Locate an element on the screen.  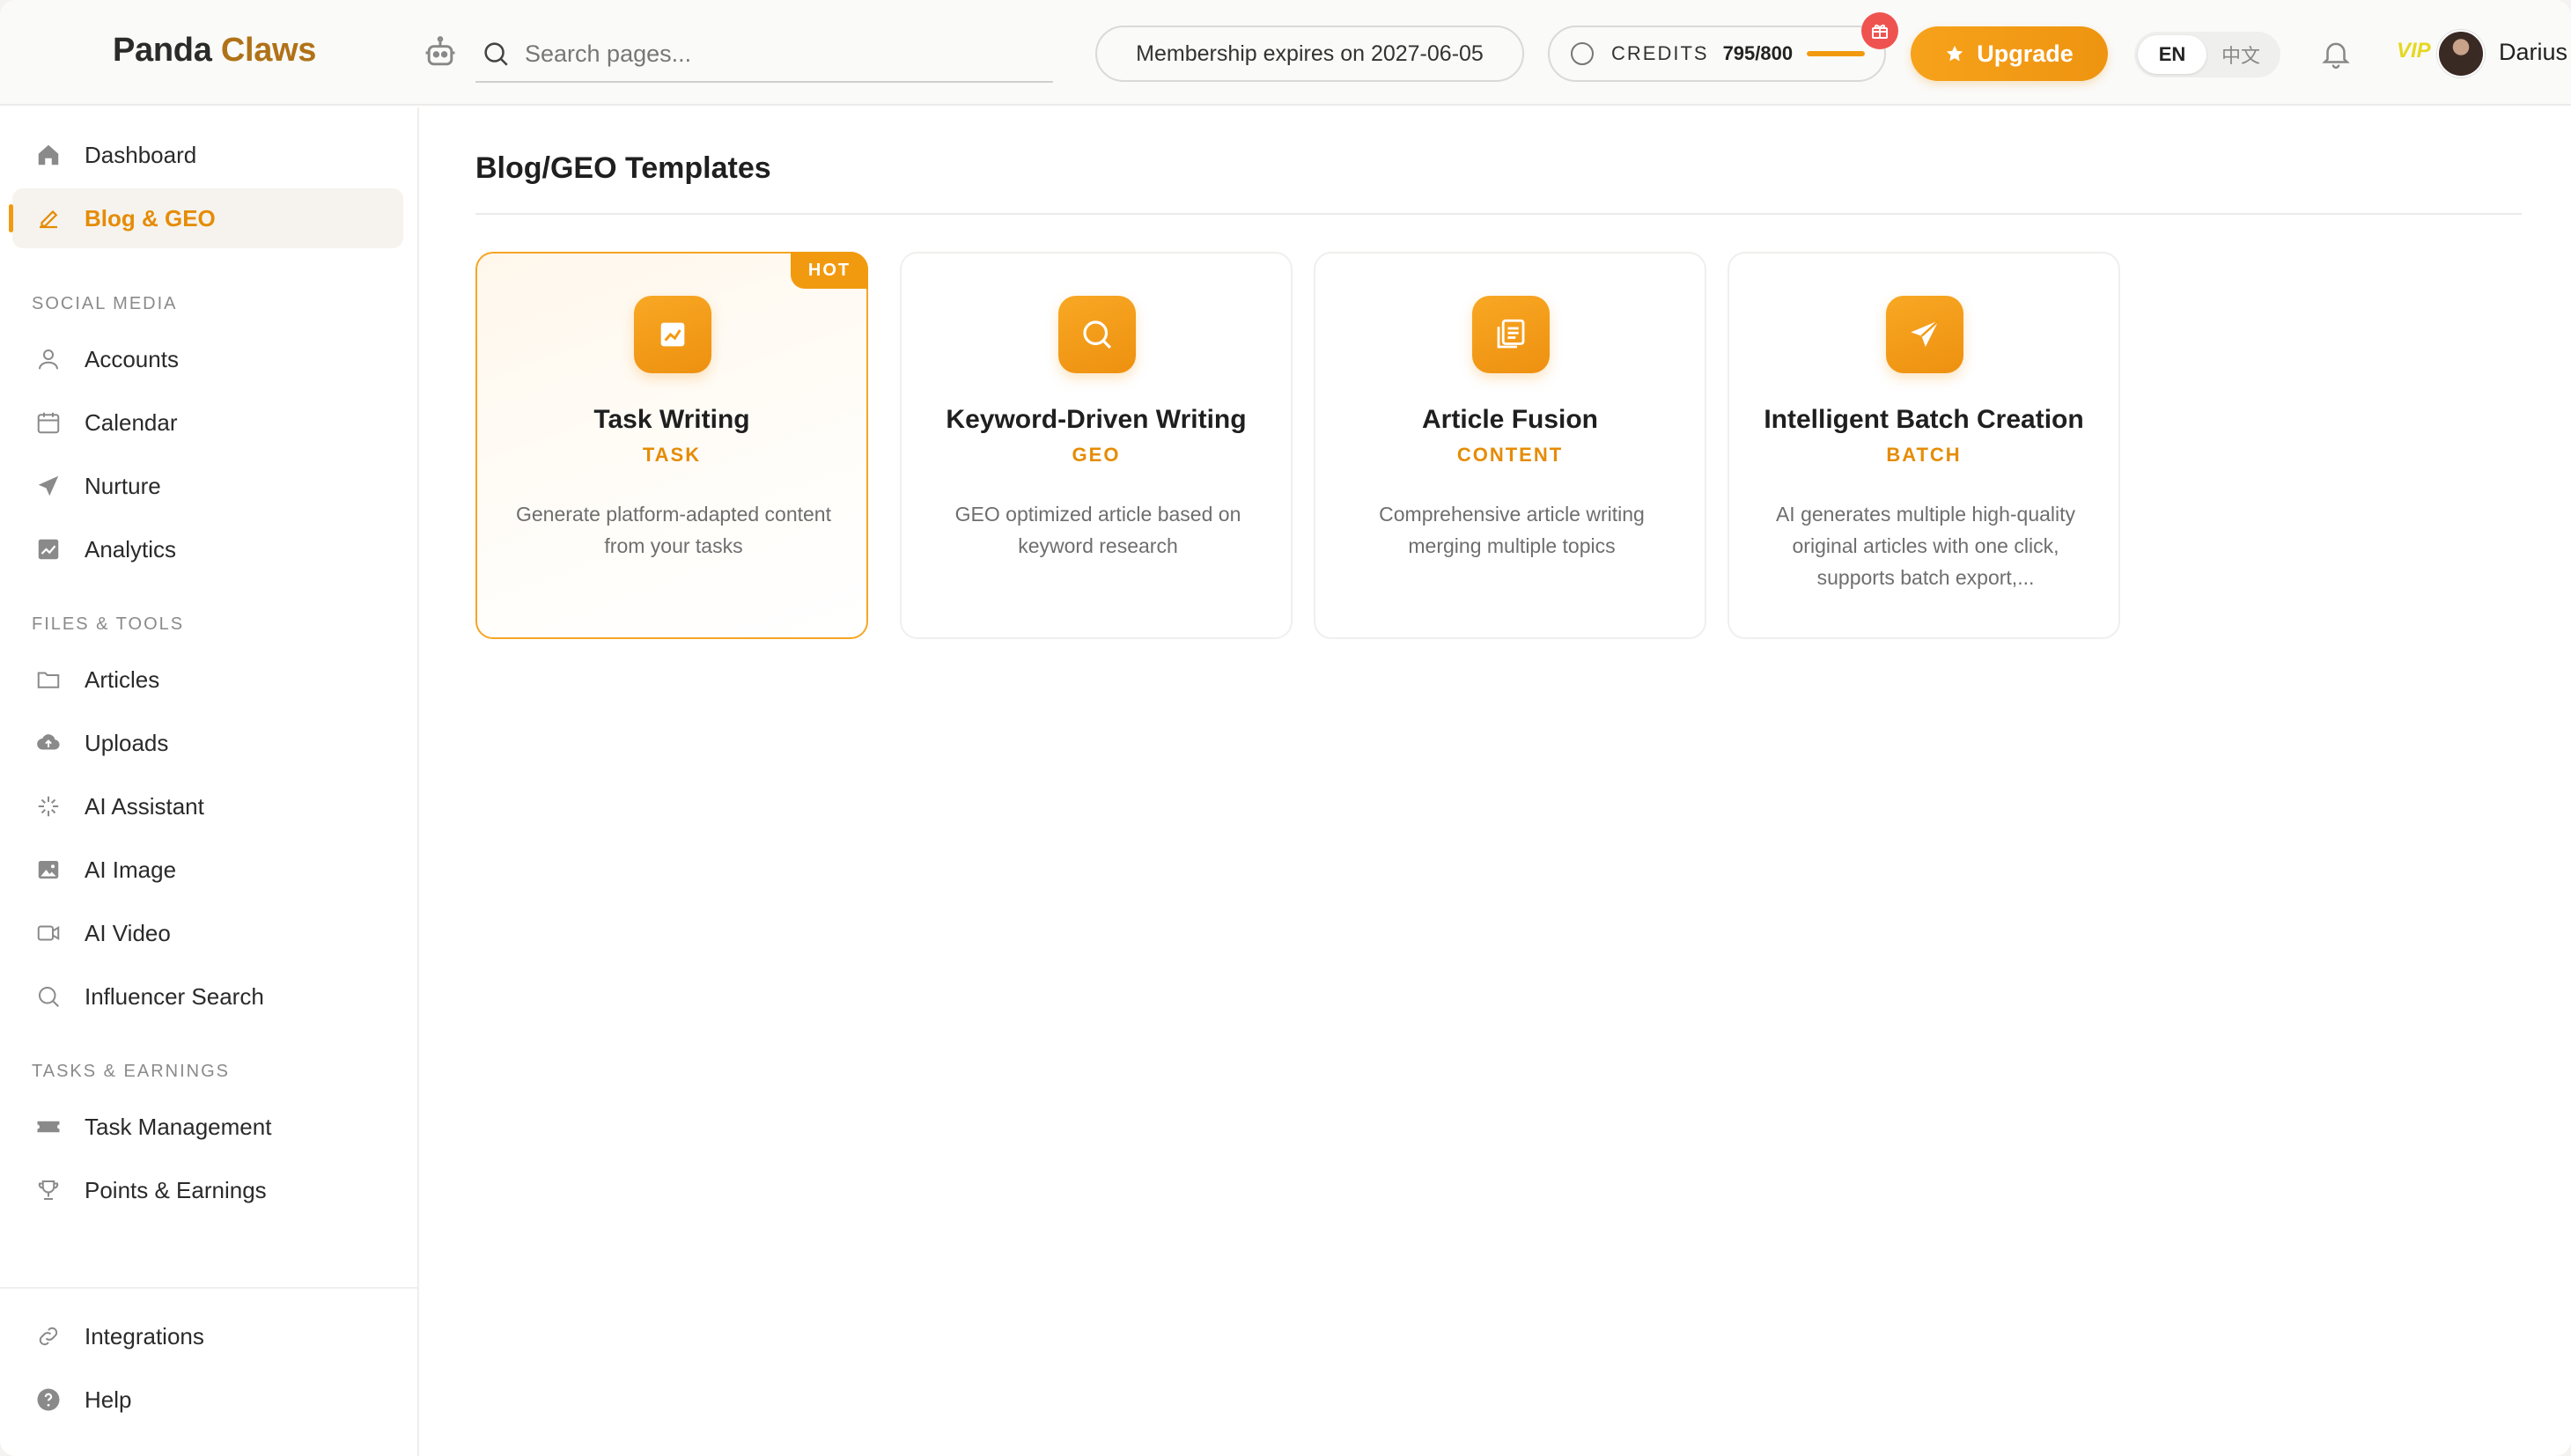
sparkle-icon is located at coordinates (48, 806).